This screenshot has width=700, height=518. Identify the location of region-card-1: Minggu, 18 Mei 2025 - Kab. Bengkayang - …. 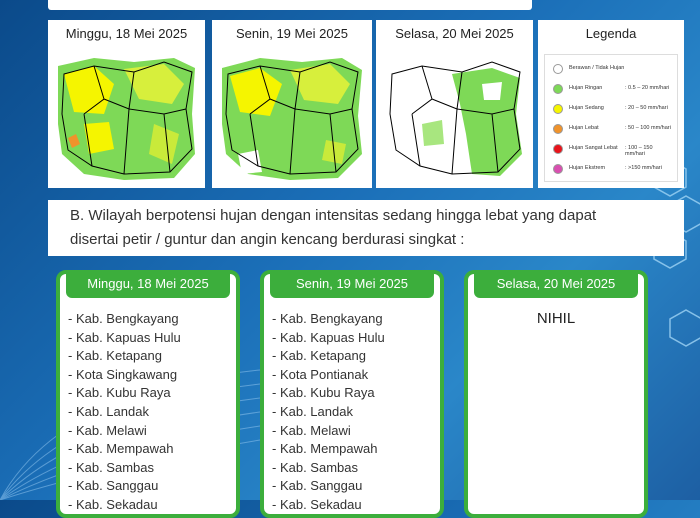
(148, 394).